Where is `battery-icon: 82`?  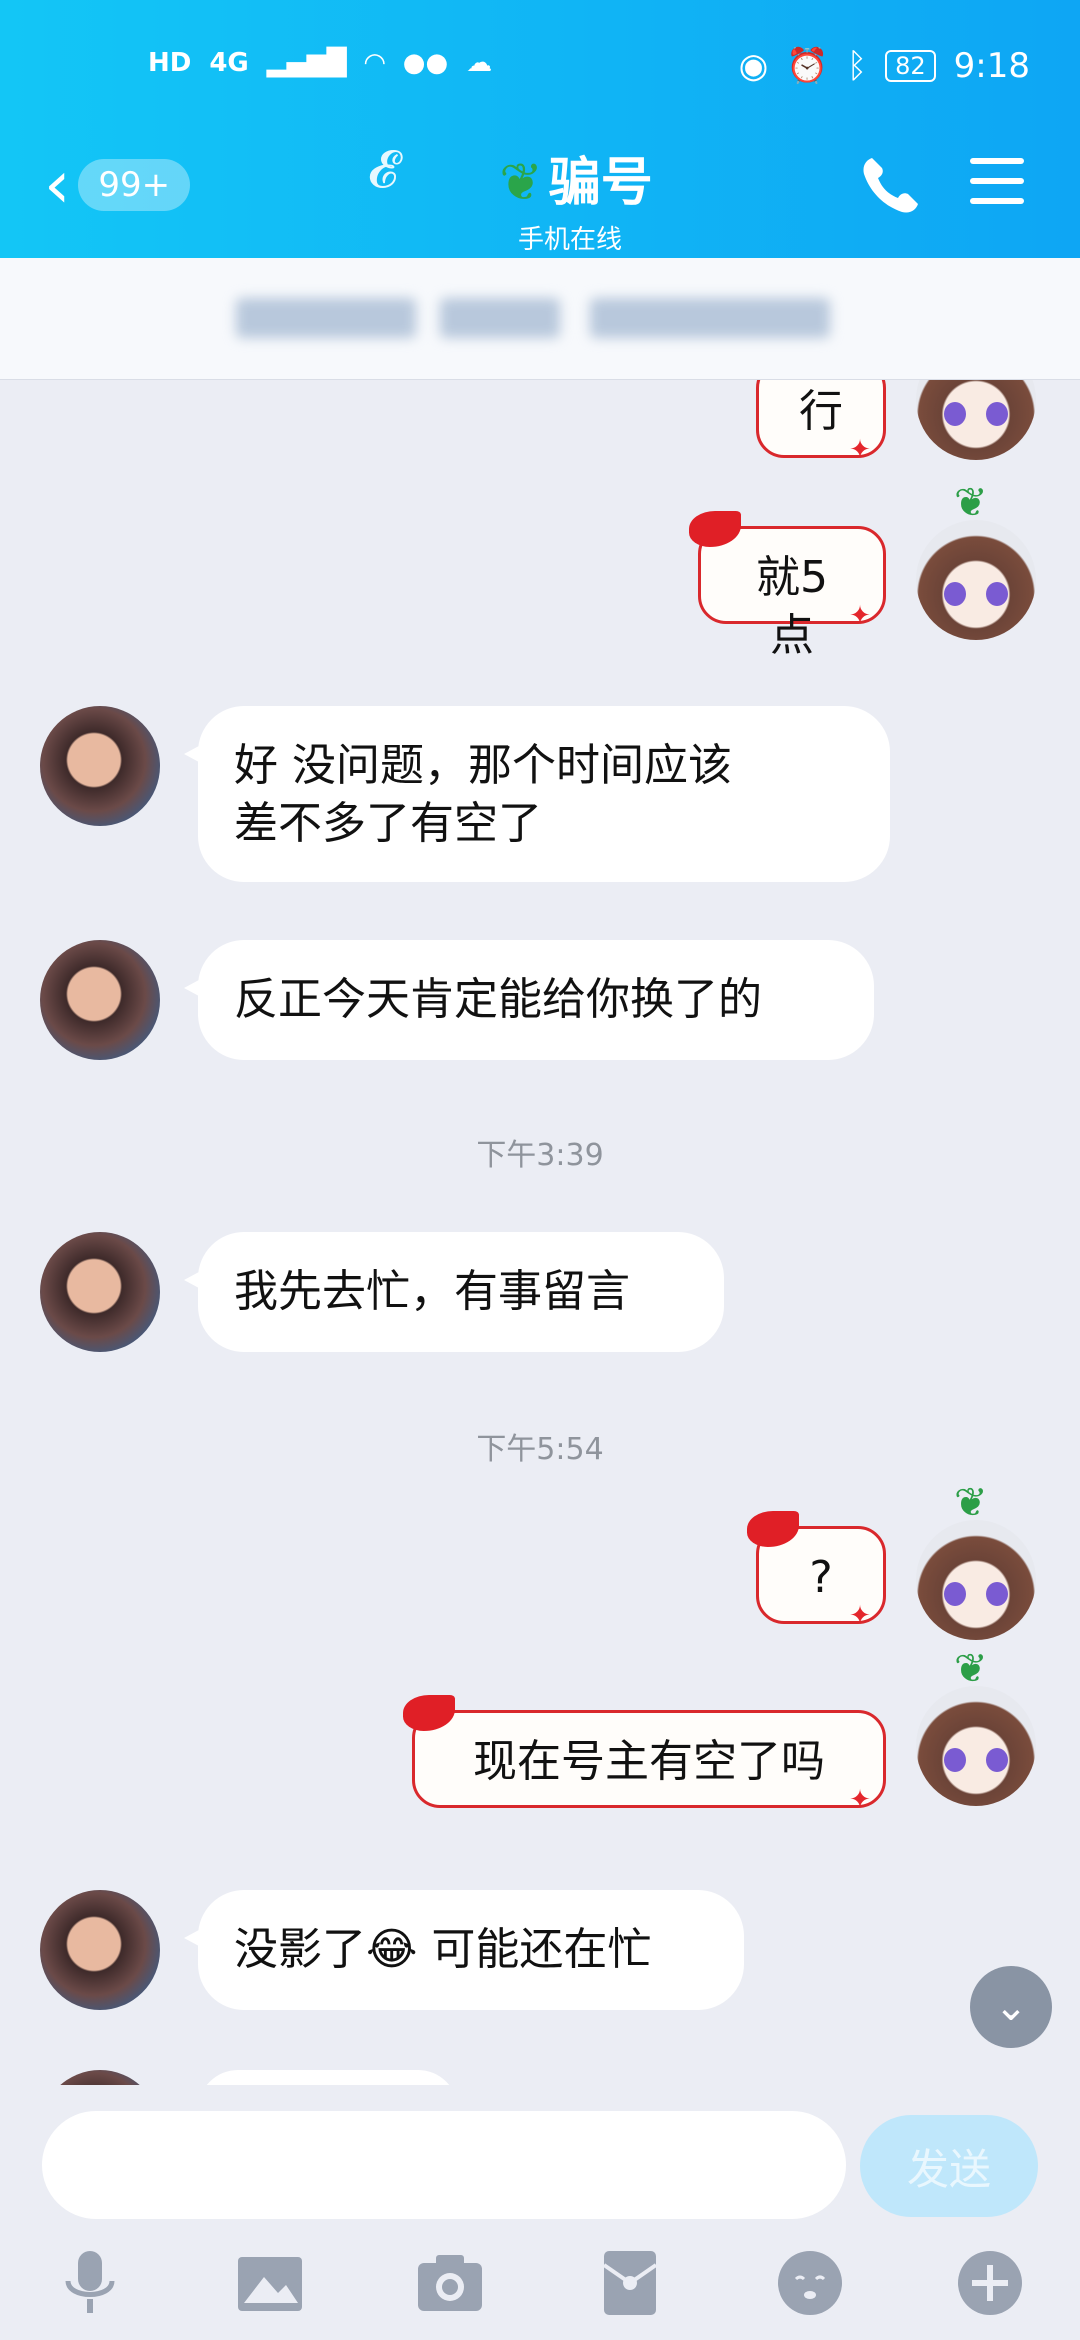
battery-icon: 82 is located at coordinates (910, 66).